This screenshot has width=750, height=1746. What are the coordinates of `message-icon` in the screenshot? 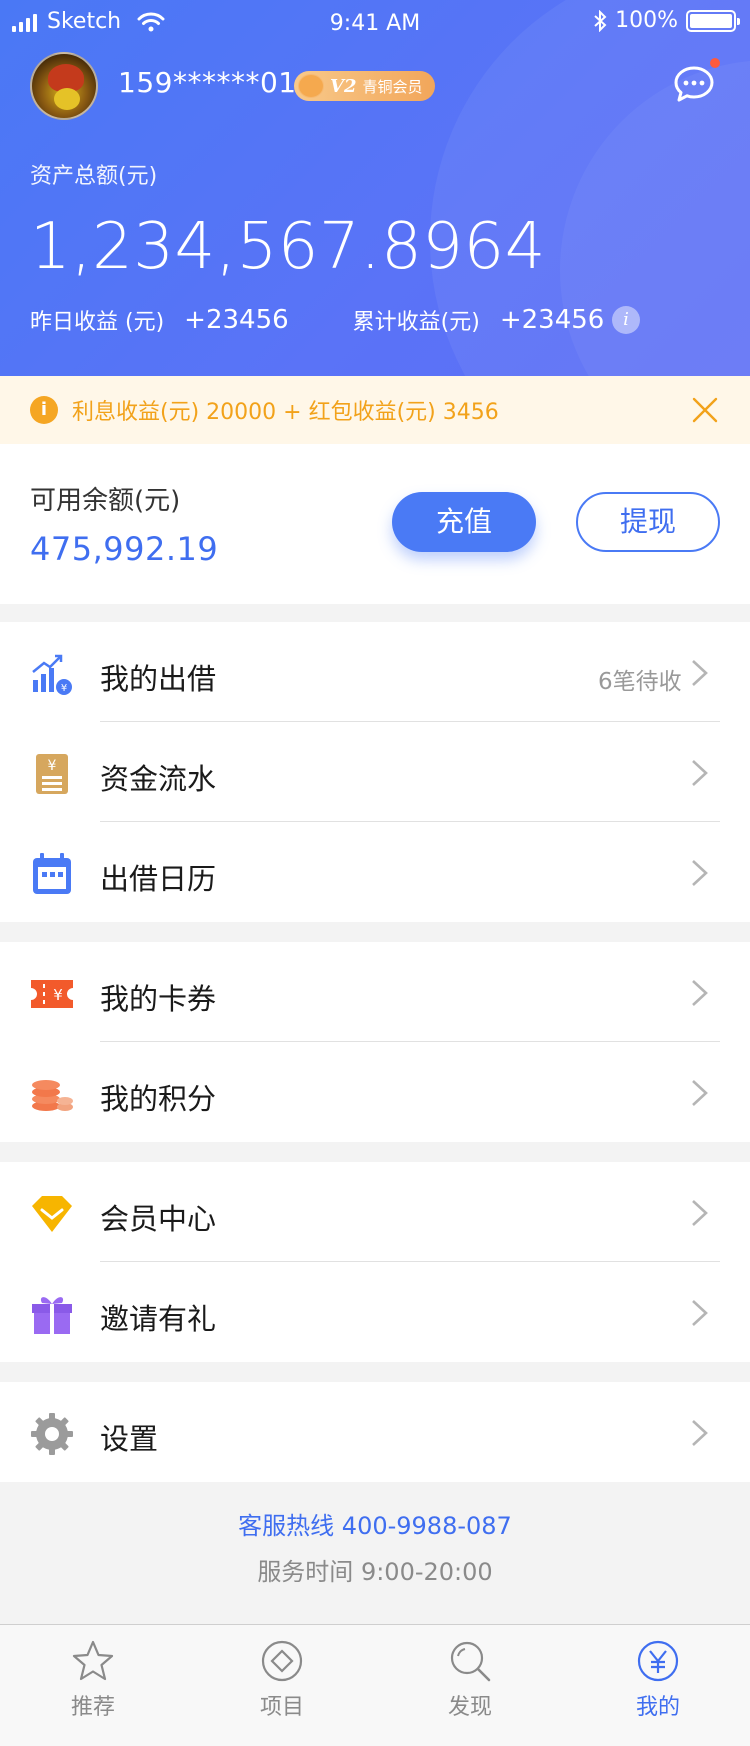 It's located at (694, 84).